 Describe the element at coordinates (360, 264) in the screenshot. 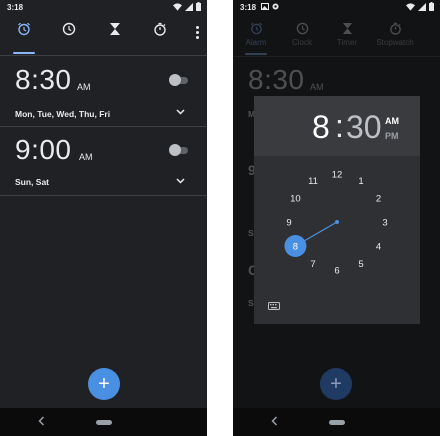

I see `dial-number-5: 5` at that location.